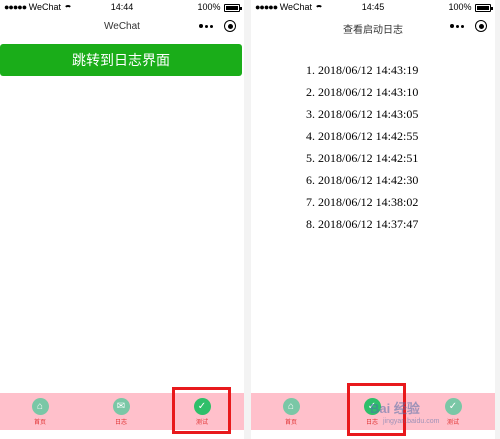  Describe the element at coordinates (247, 219) in the screenshot. I see `screen-divider` at that location.